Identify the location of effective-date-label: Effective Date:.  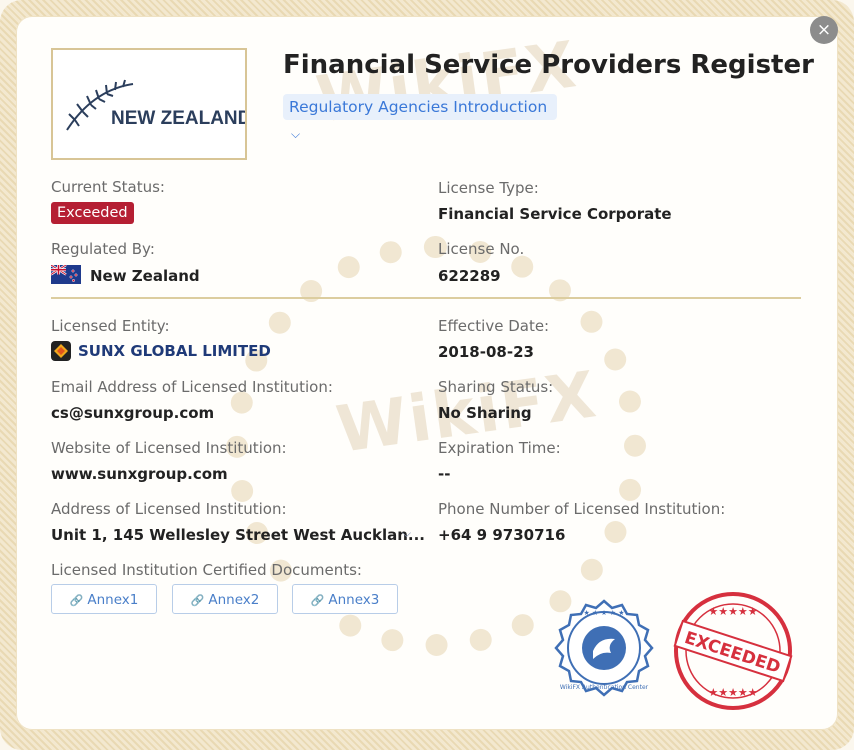
(494, 326).